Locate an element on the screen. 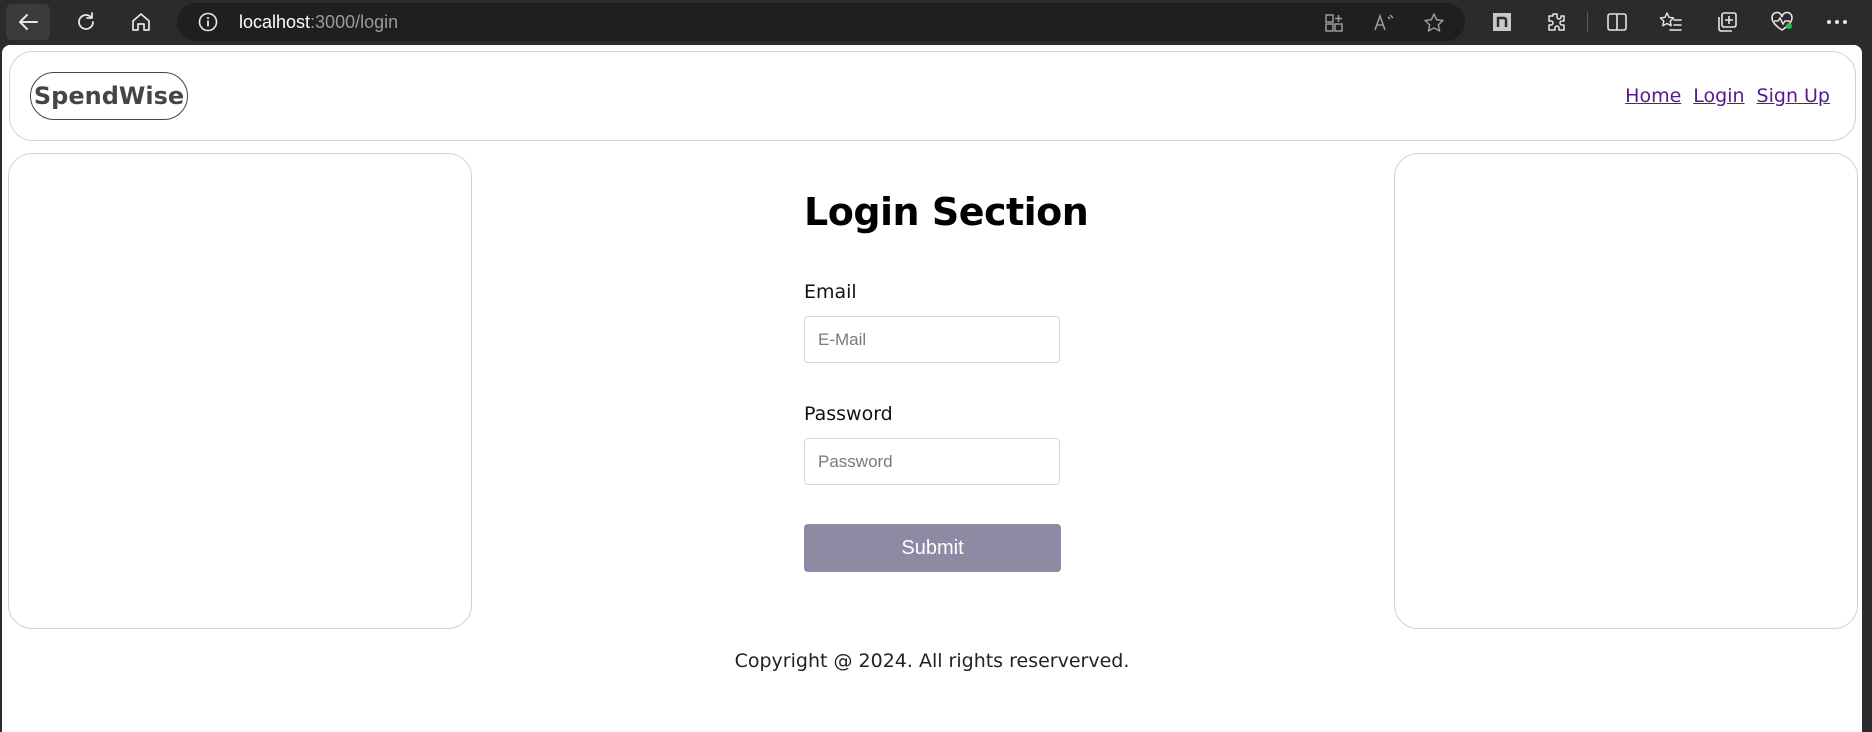  url-host: localhost is located at coordinates (275, 22).